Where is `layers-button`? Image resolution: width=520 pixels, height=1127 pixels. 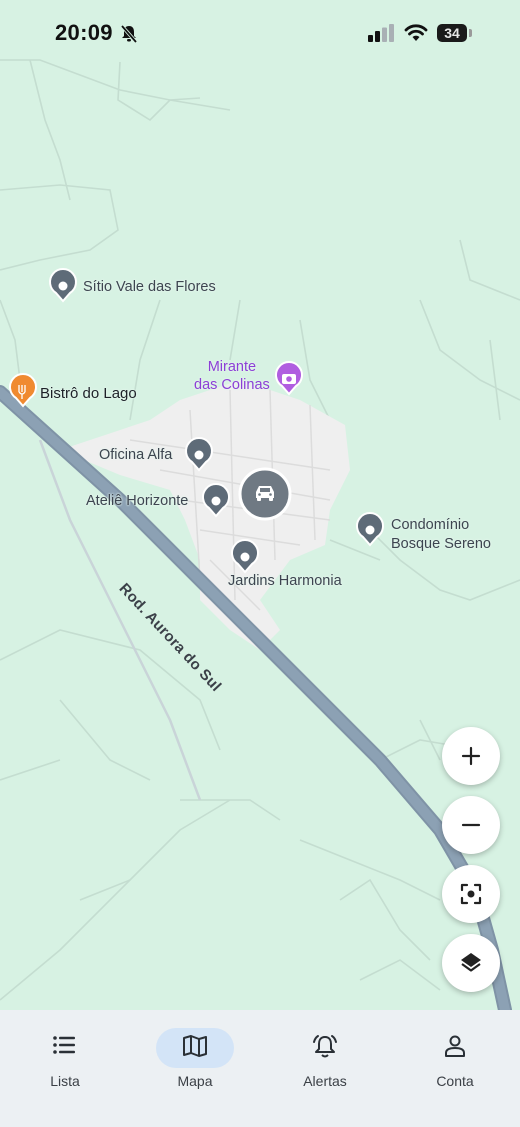 layers-button is located at coordinates (471, 963).